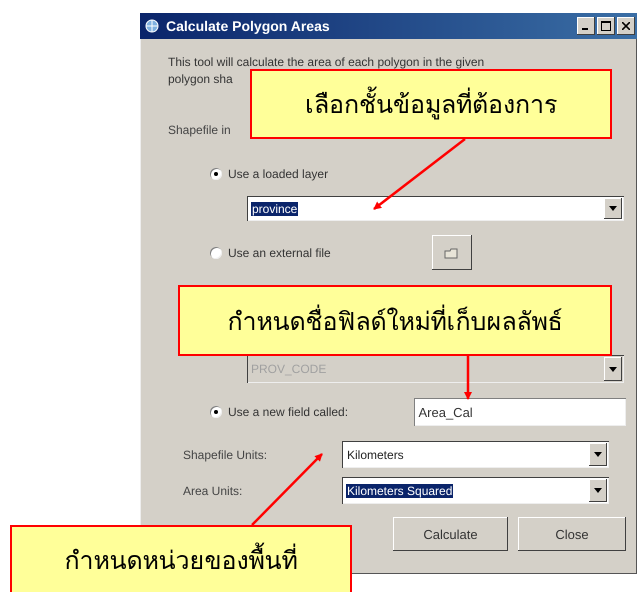 The image size is (643, 592). I want to click on close-dialog-button: Close, so click(572, 534).